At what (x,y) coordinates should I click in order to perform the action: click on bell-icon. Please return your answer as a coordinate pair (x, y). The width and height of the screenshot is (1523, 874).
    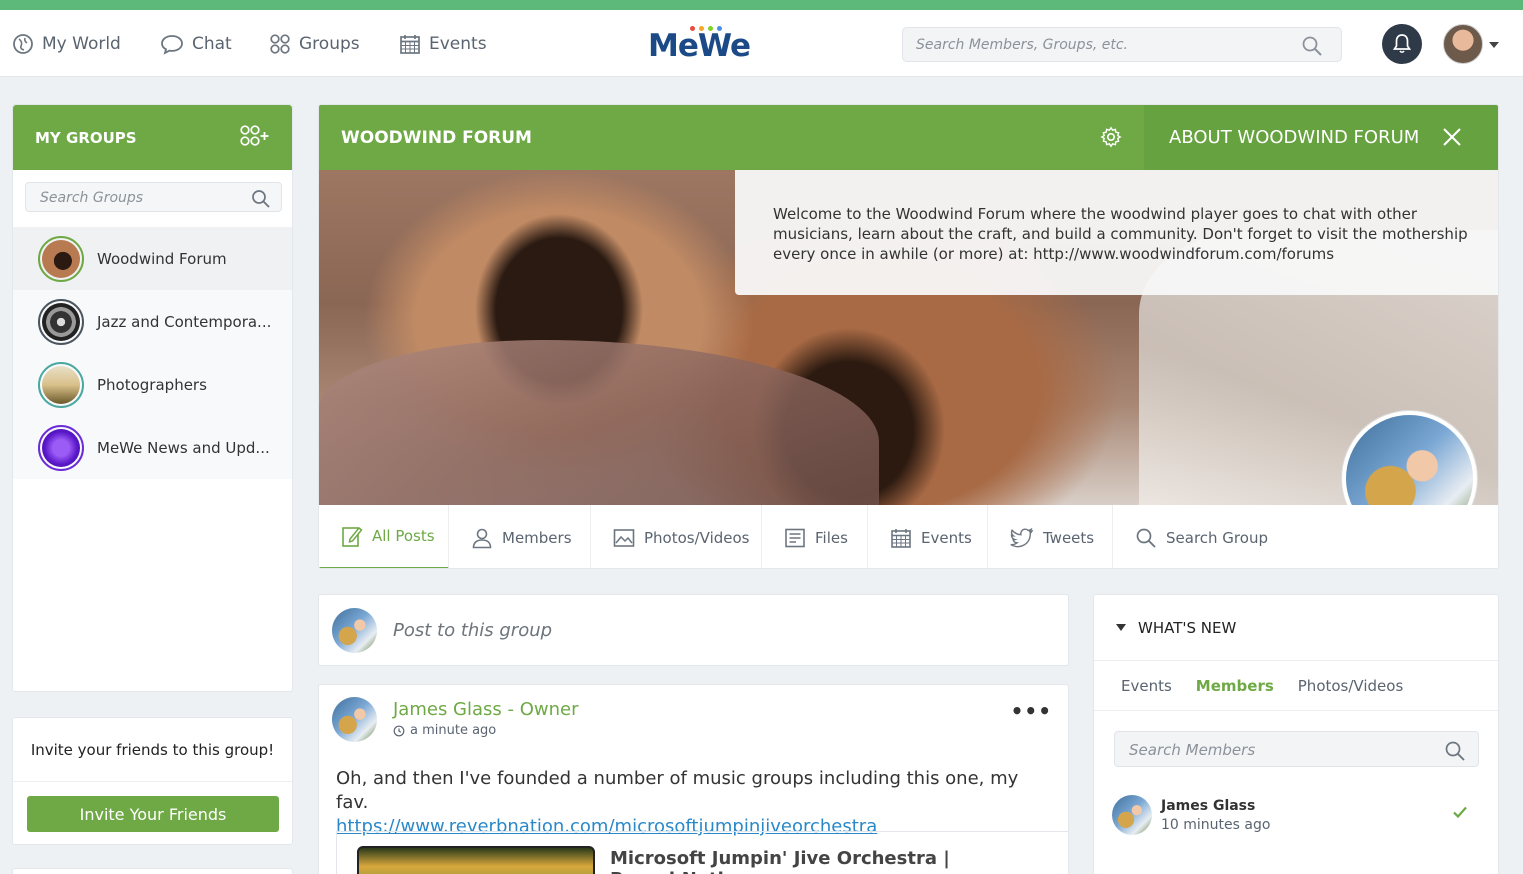
    Looking at the image, I should click on (1402, 44).